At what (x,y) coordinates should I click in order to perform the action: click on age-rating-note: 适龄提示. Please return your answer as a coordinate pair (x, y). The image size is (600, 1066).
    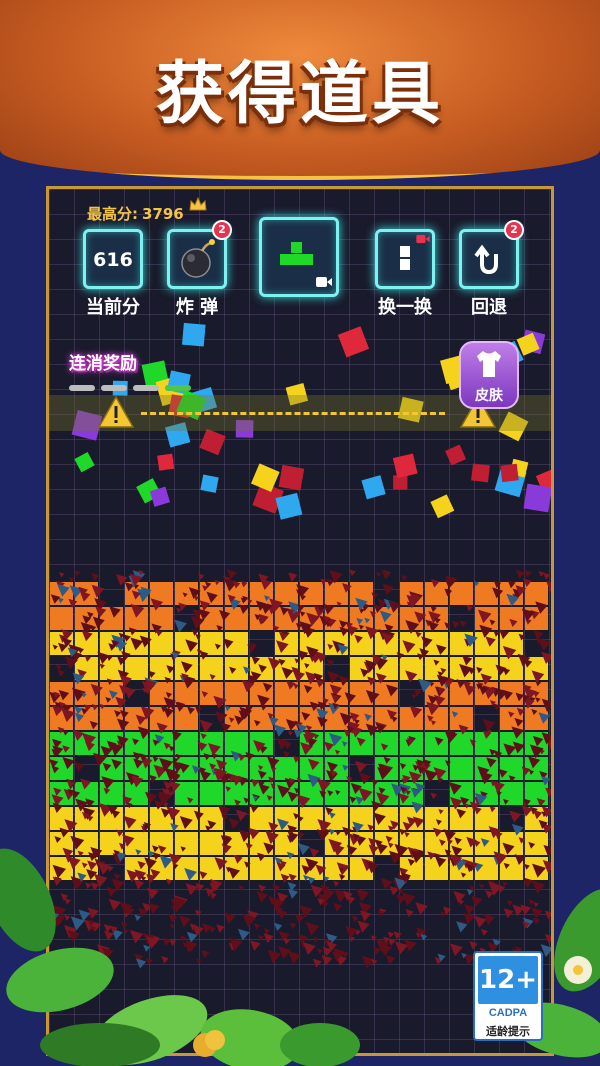
    Looking at the image, I should click on (508, 1031).